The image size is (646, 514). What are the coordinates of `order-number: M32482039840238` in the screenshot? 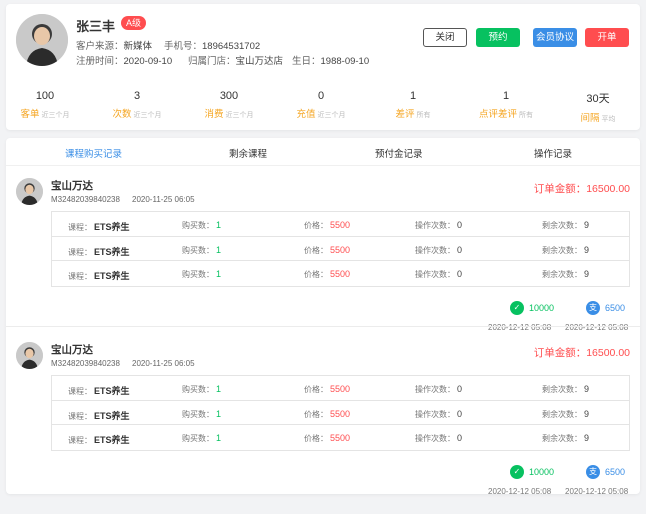 It's located at (85, 199).